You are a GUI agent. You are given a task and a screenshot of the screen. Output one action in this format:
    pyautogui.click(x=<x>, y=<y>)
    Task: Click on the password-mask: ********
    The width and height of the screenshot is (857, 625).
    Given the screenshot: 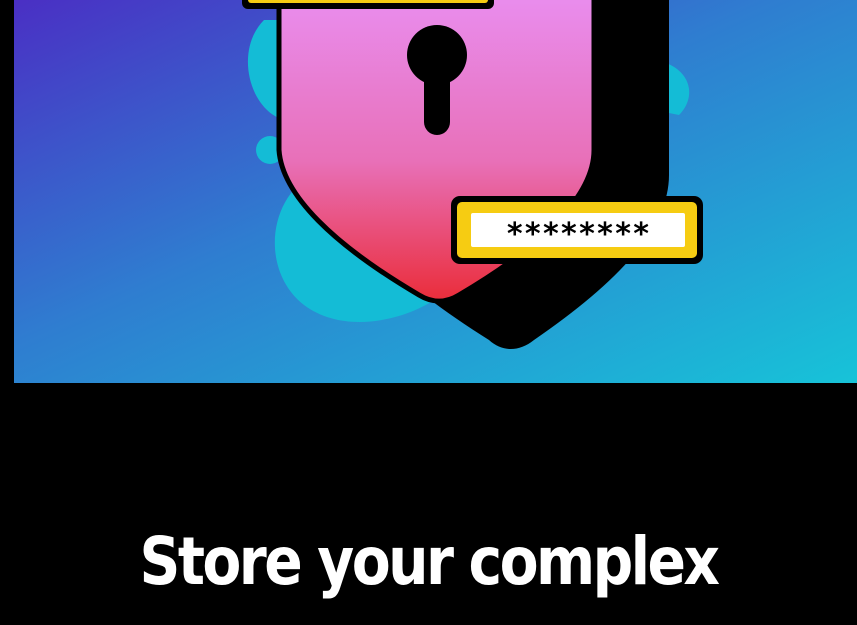 What is the action you would take?
    pyautogui.click(x=578, y=234)
    